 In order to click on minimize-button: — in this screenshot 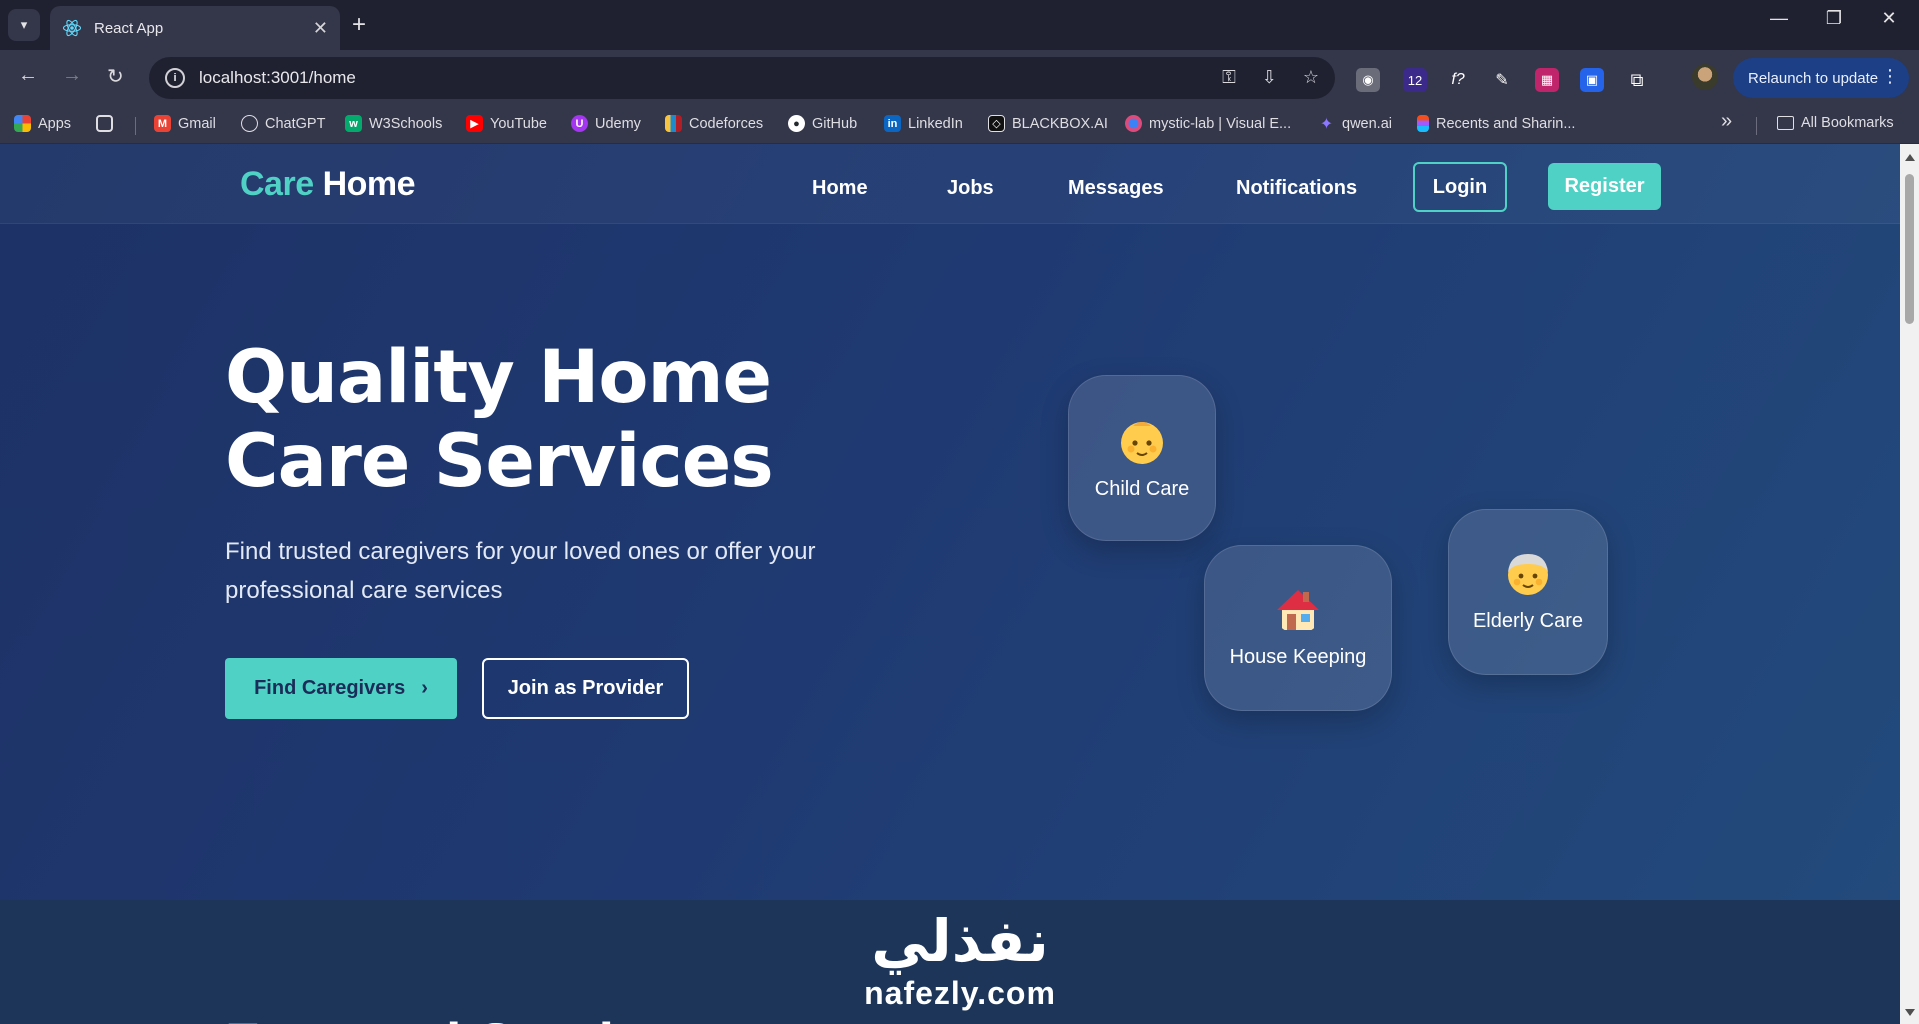, I will do `click(1779, 18)`.